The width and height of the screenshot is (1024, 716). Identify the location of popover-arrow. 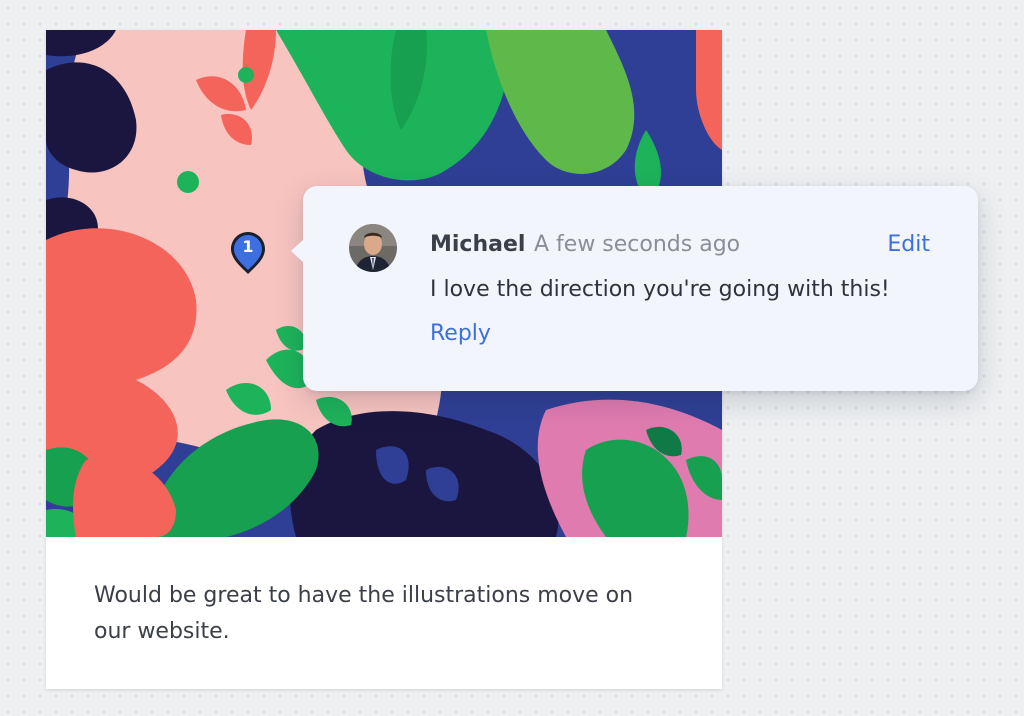
(297, 251).